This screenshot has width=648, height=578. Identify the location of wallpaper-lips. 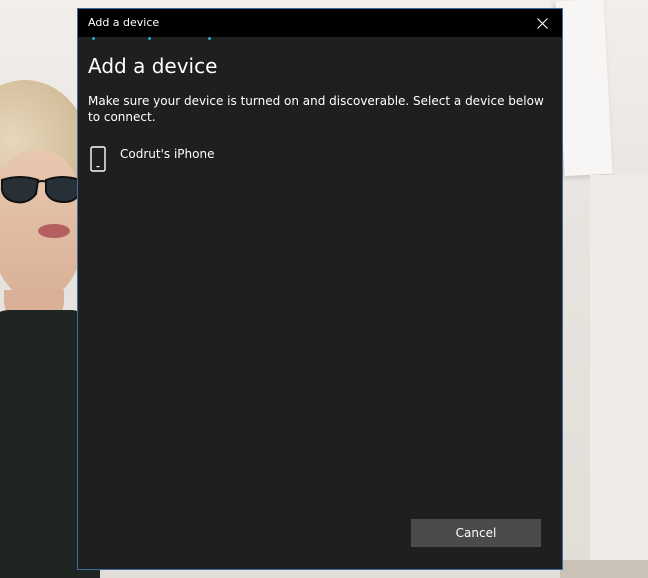
(54, 231).